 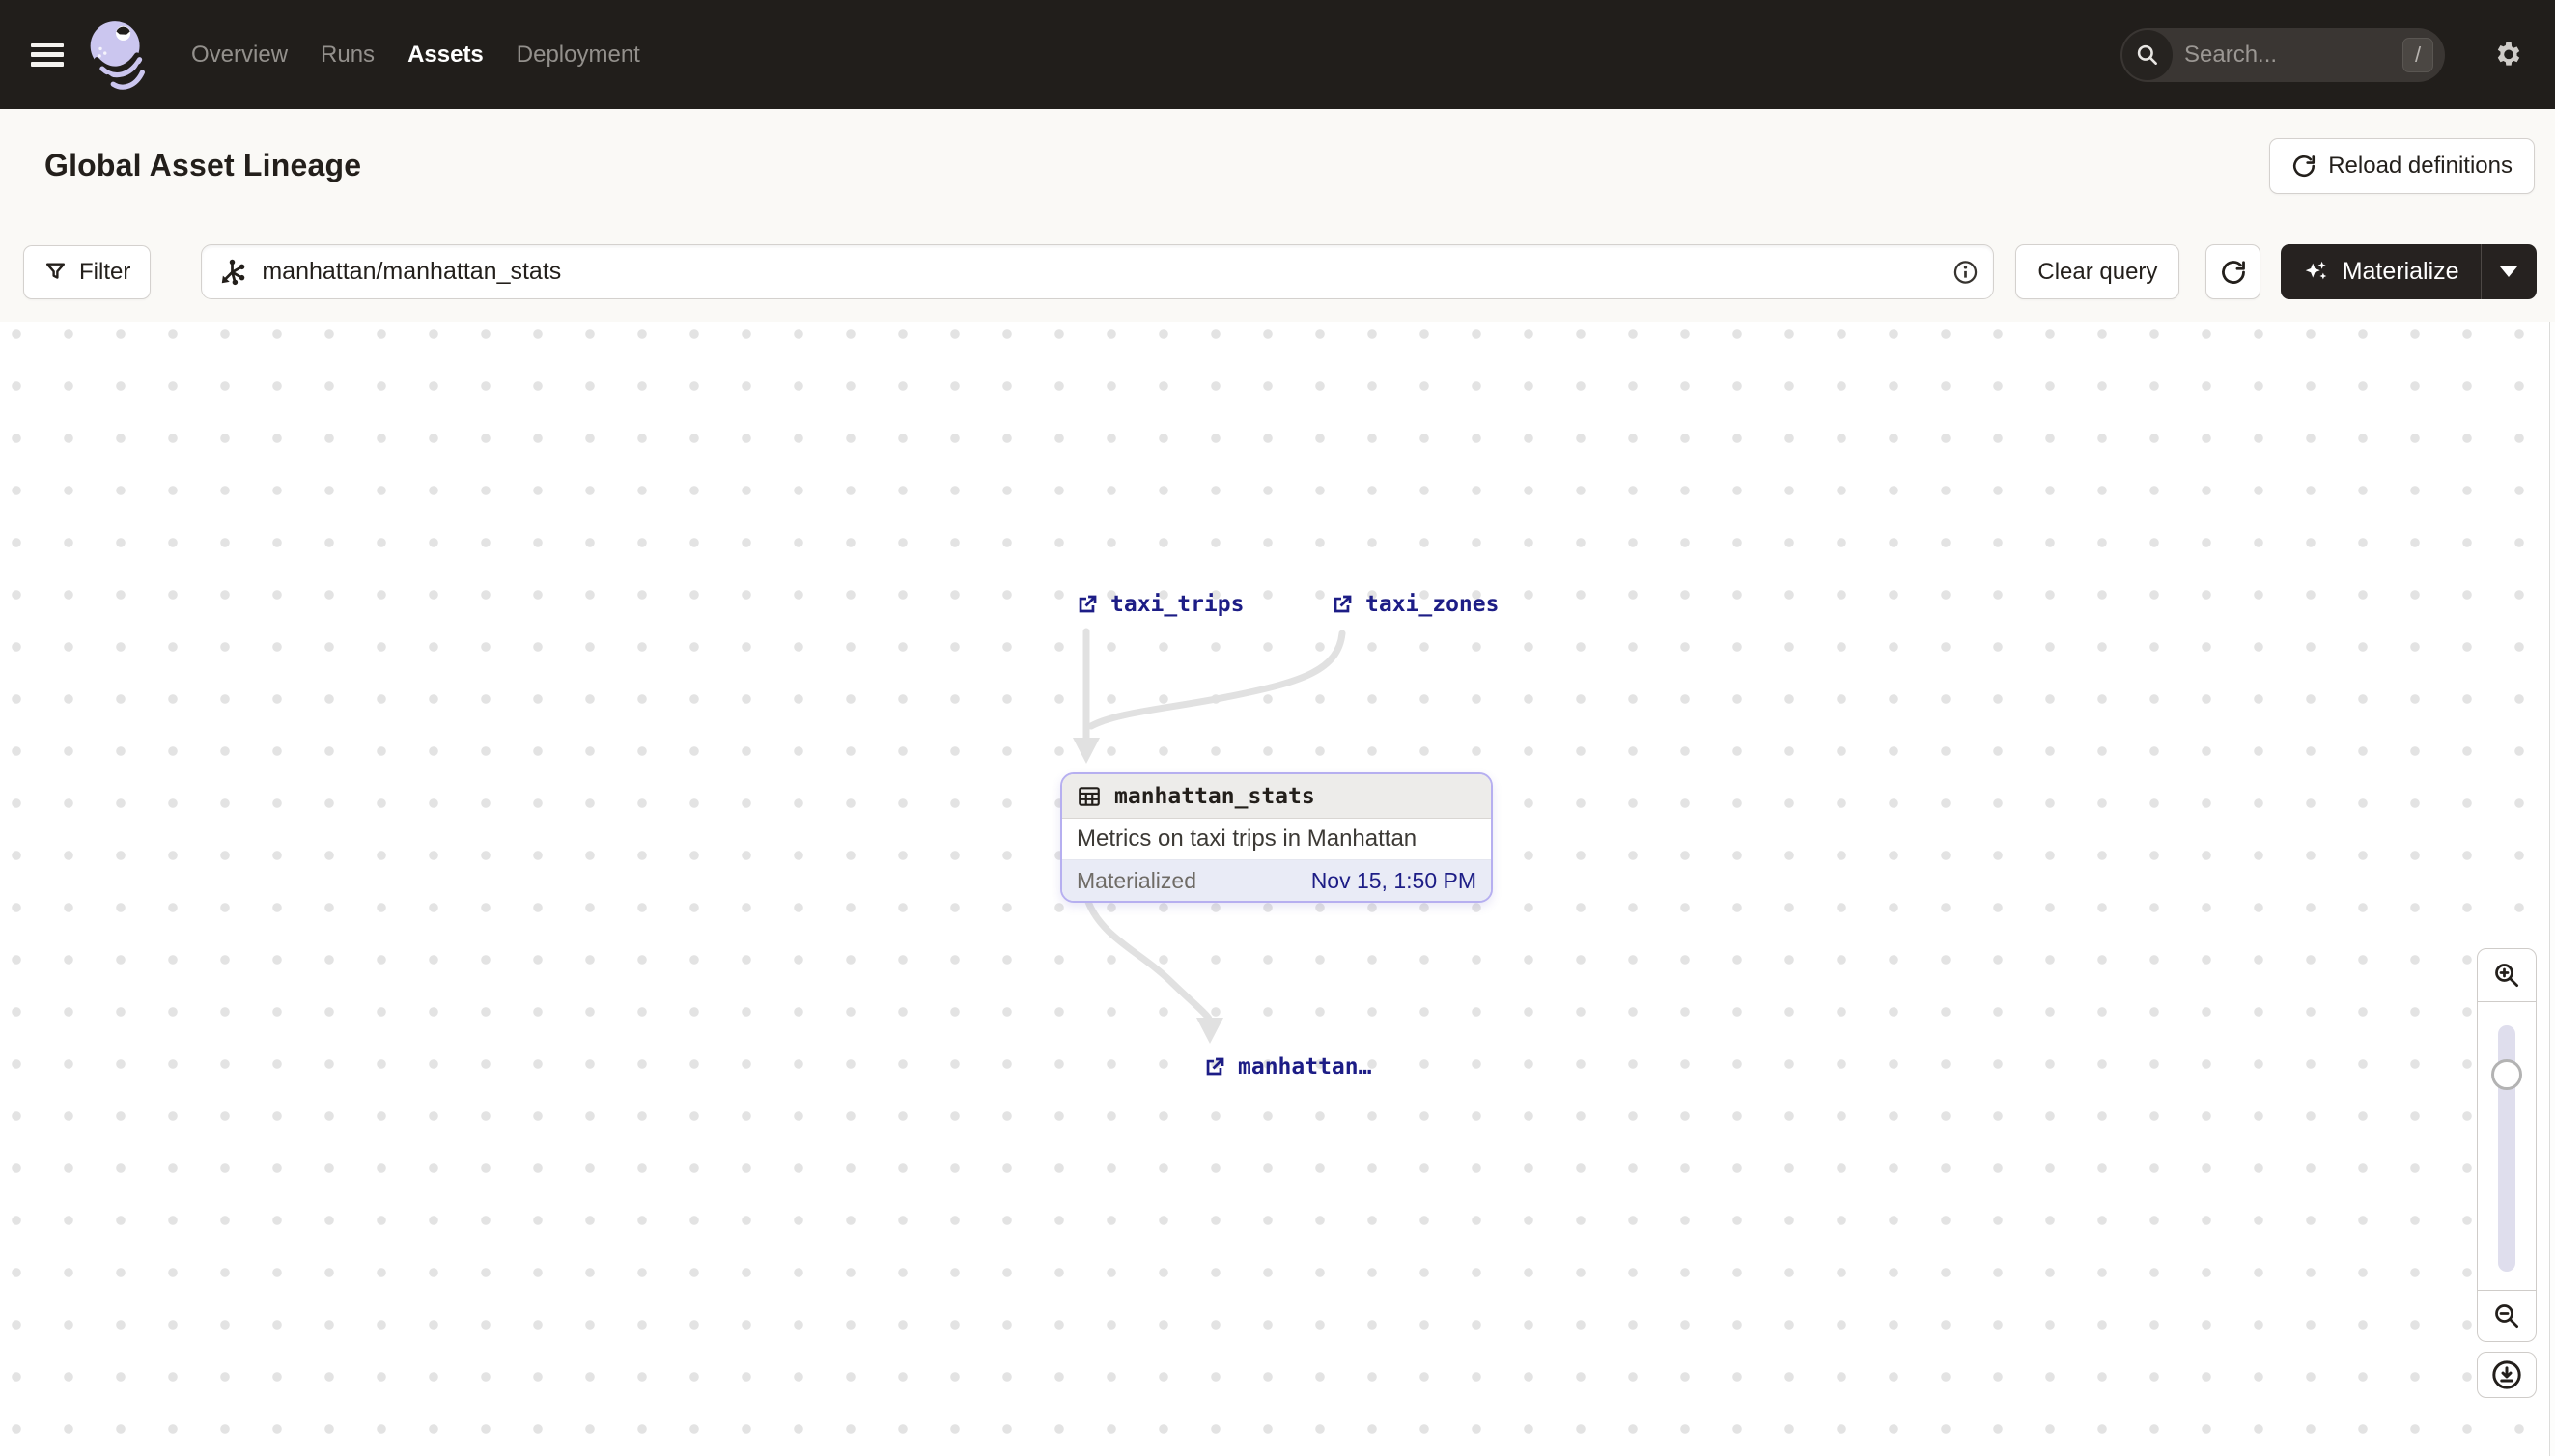 I want to click on table-icon, so click(x=1089, y=796).